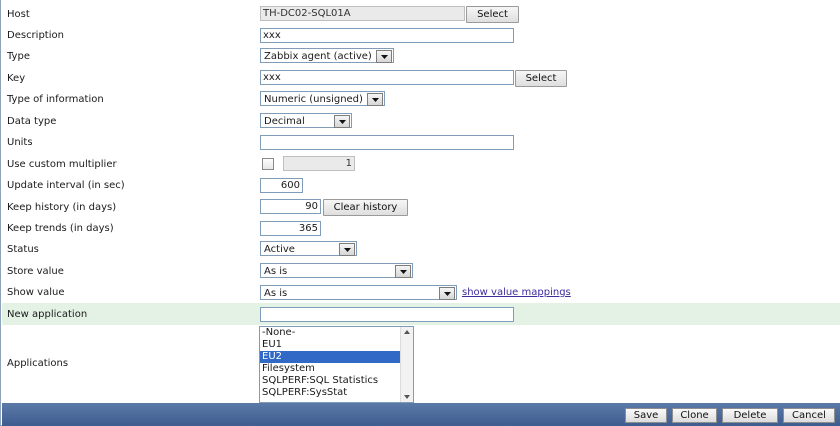  Describe the element at coordinates (32, 121) in the screenshot. I see `data-type-label: Data type` at that location.